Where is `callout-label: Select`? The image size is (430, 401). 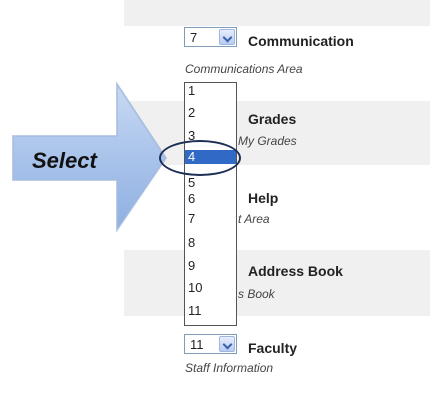
callout-label: Select is located at coordinates (64, 160).